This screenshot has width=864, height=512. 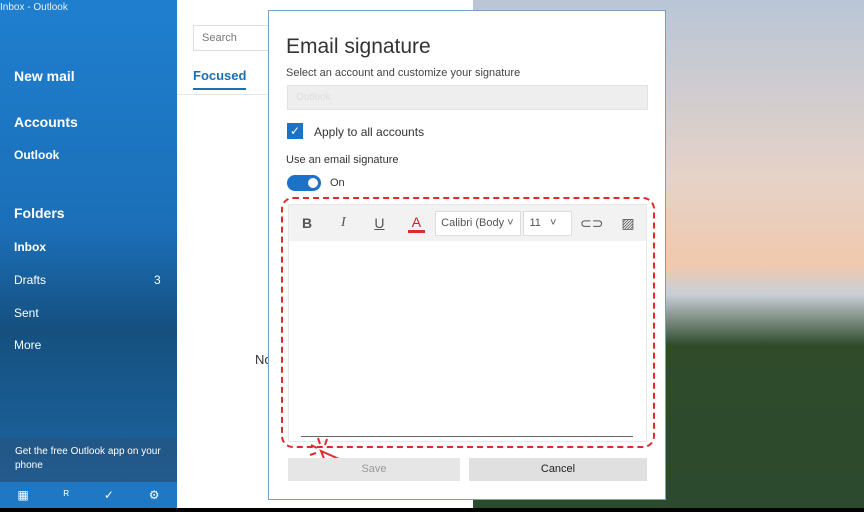 What do you see at coordinates (36, 155) in the screenshot?
I see `account-outlook: Outlook` at bounding box center [36, 155].